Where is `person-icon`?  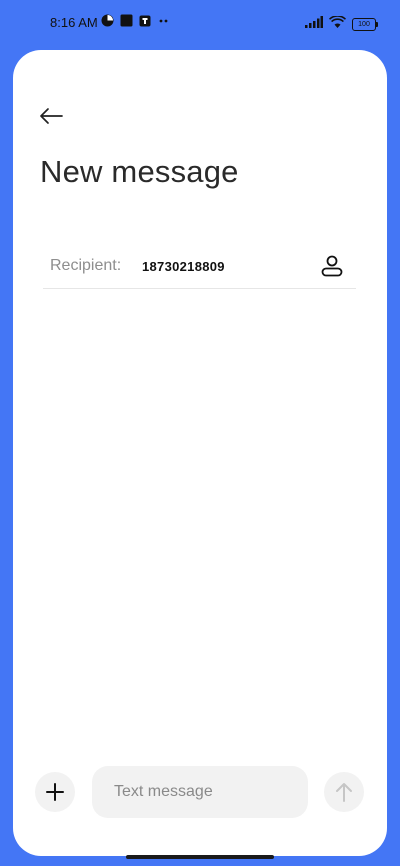 person-icon is located at coordinates (332, 266).